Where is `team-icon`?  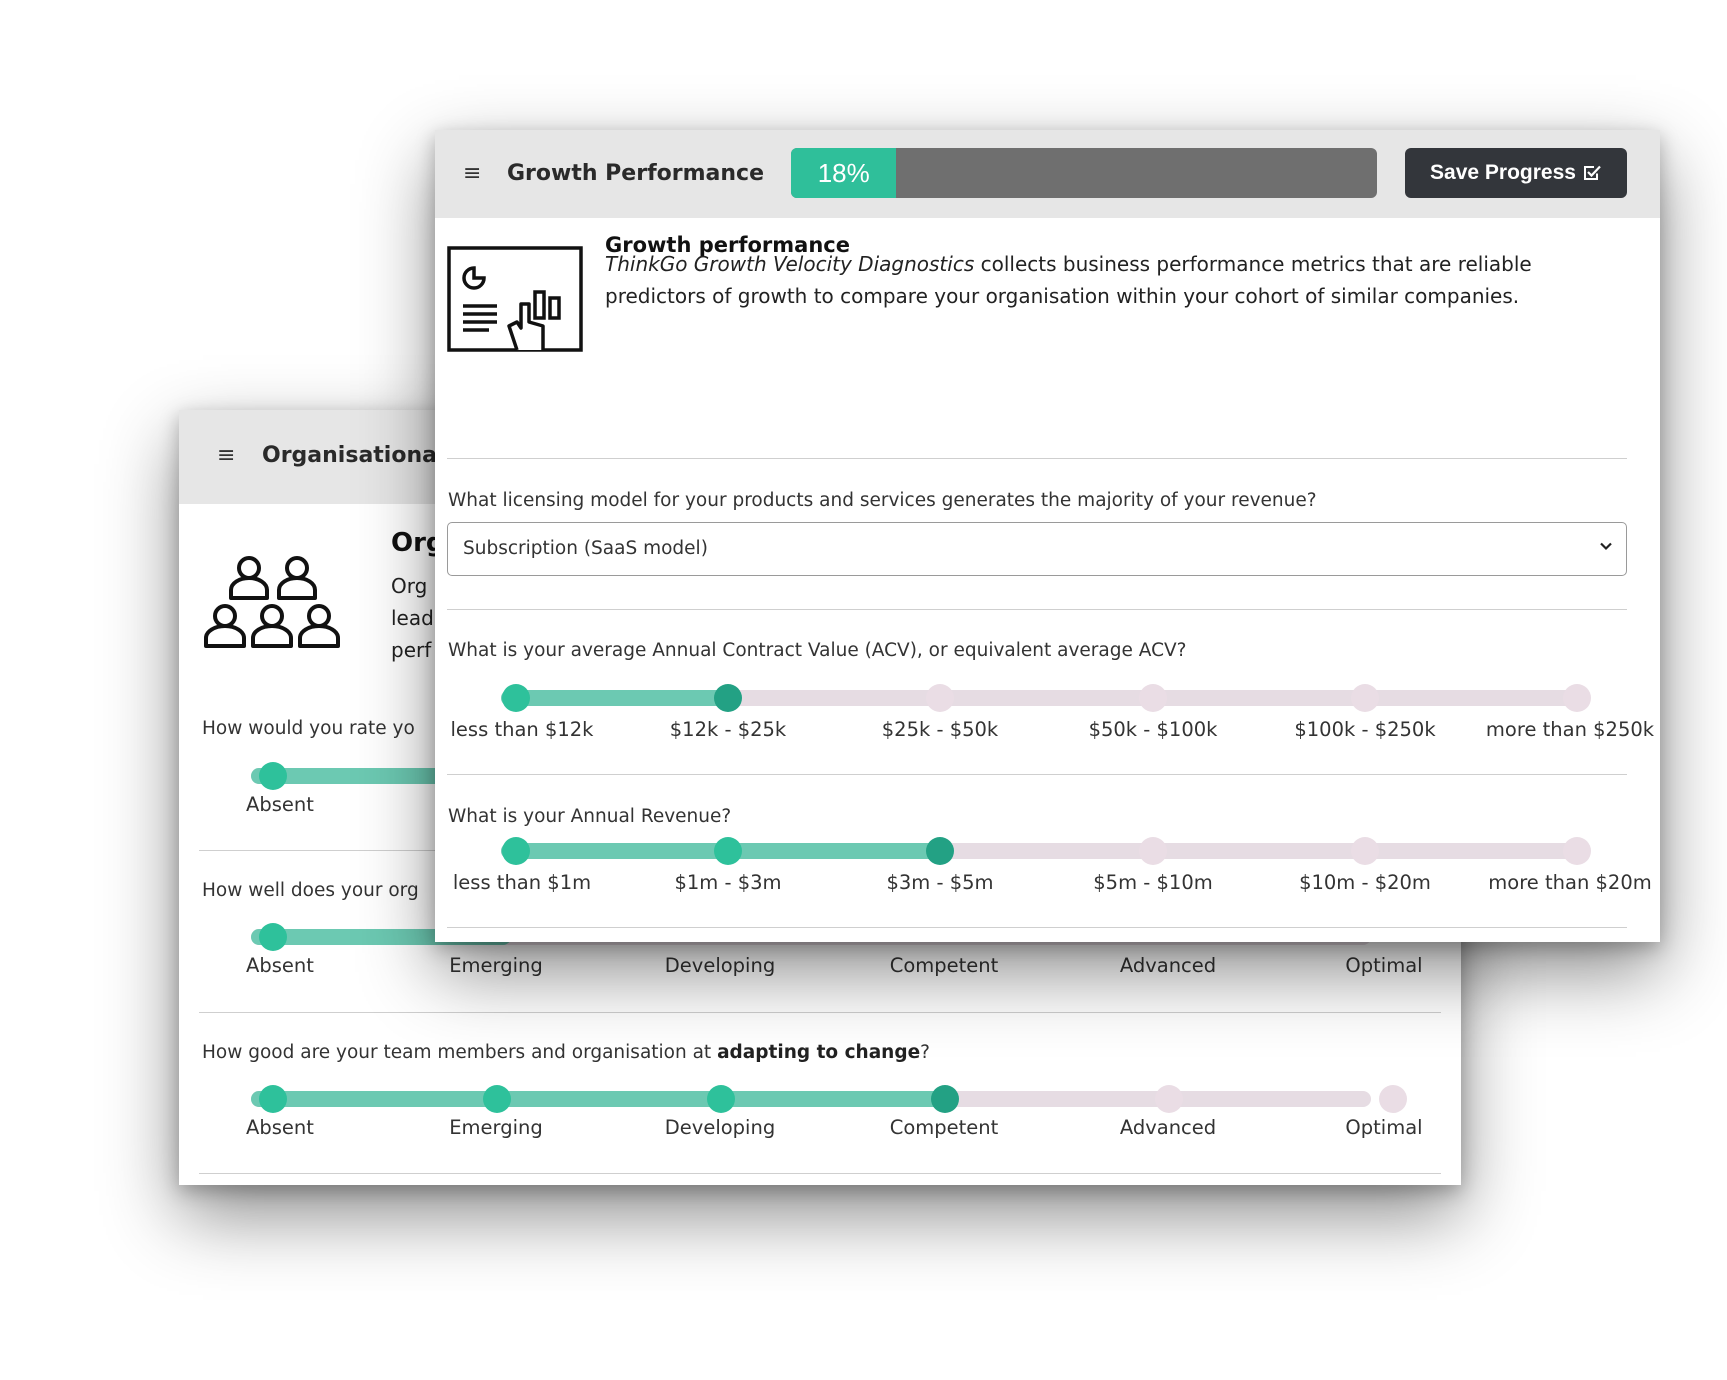
team-icon is located at coordinates (272, 602).